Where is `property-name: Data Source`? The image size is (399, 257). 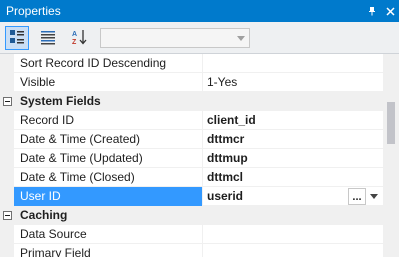 property-name: Data Source is located at coordinates (53, 234).